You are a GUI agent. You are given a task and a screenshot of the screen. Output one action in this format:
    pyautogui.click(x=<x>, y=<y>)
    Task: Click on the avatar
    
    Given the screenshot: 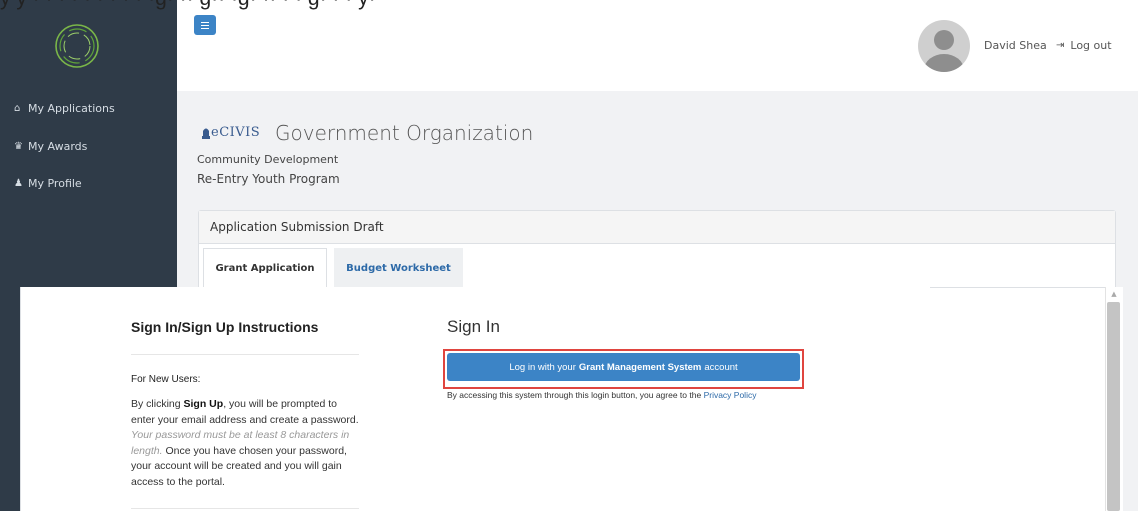 What is the action you would take?
    pyautogui.click(x=944, y=46)
    